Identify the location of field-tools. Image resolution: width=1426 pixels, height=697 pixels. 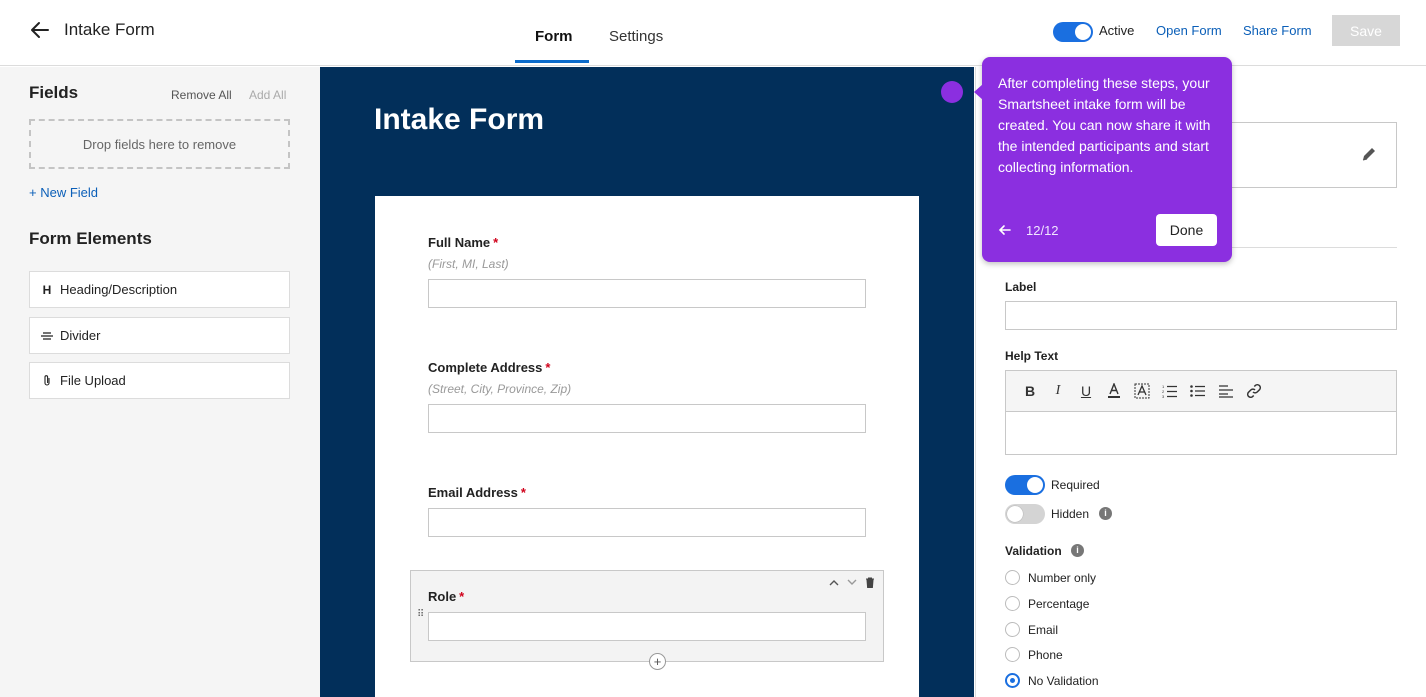
(852, 582).